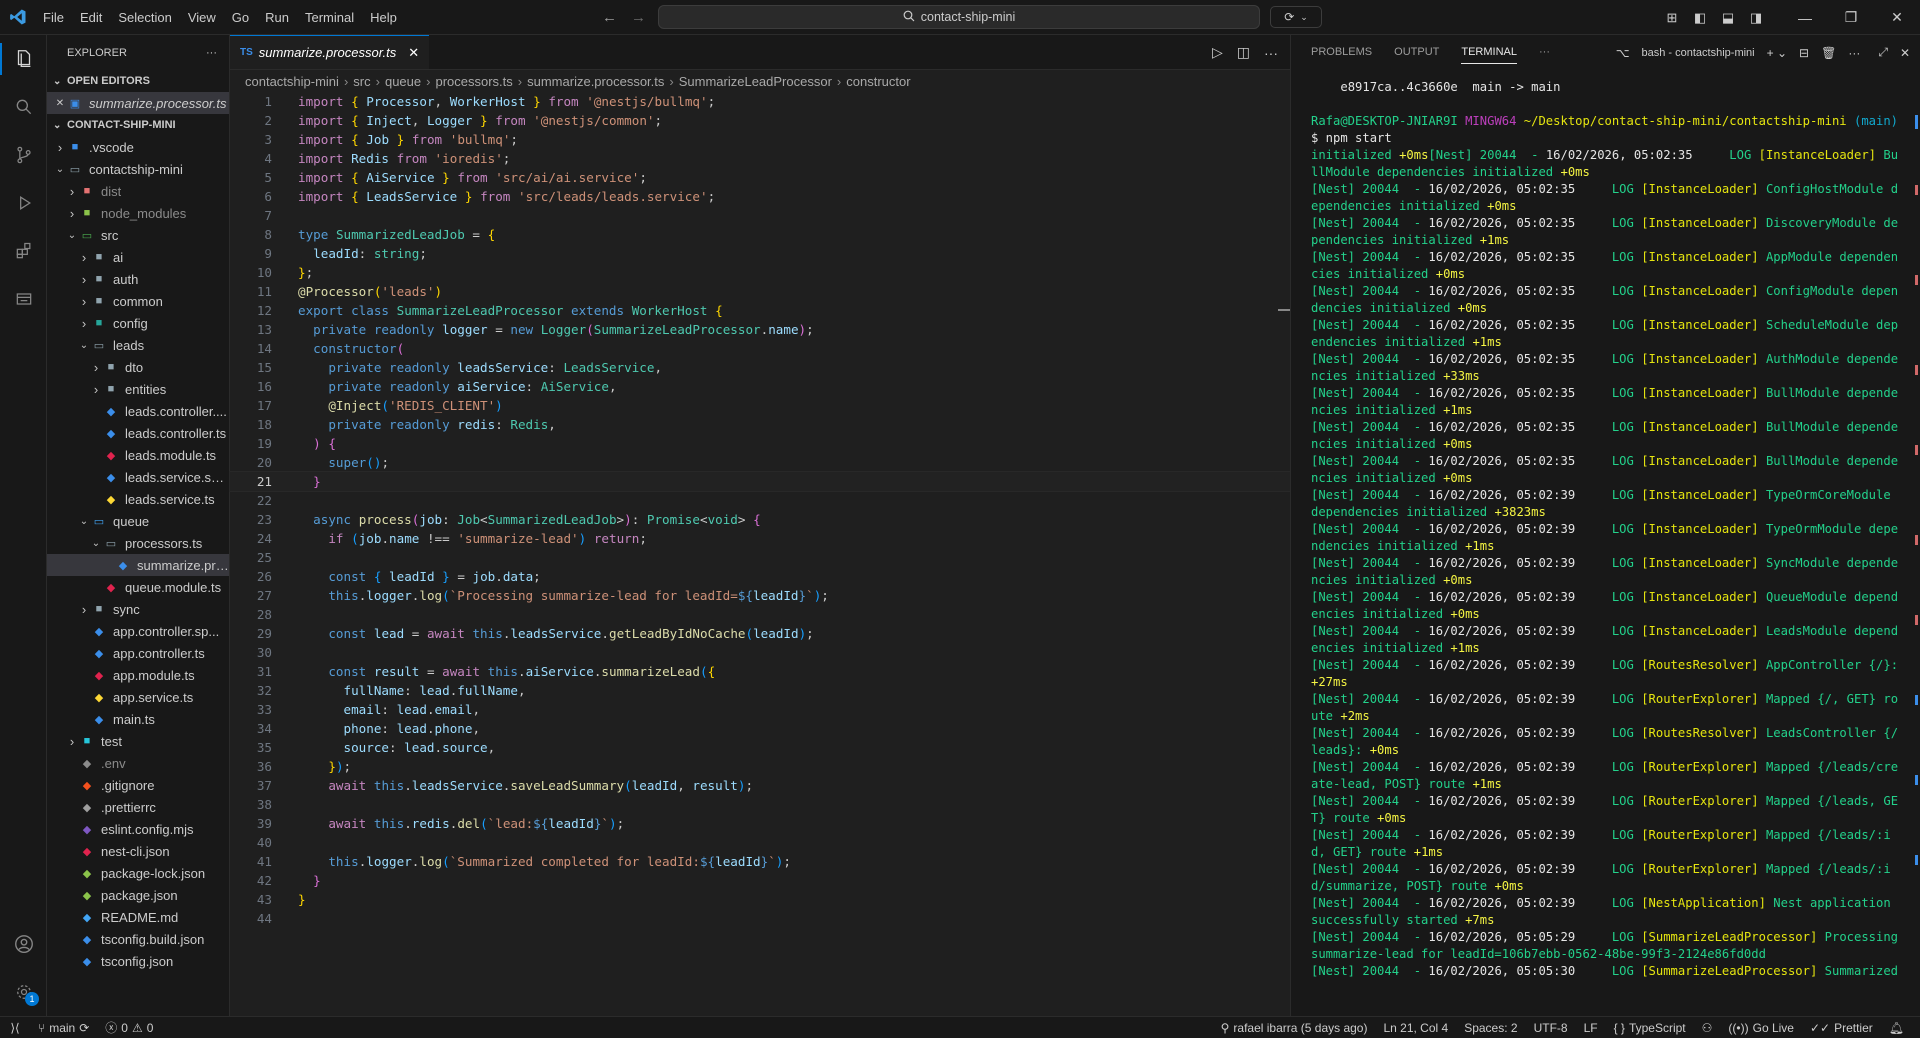 This screenshot has height=1038, width=1920. Describe the element at coordinates (138, 499) in the screenshot. I see `tree-file: ◆ leads.service.ts` at that location.